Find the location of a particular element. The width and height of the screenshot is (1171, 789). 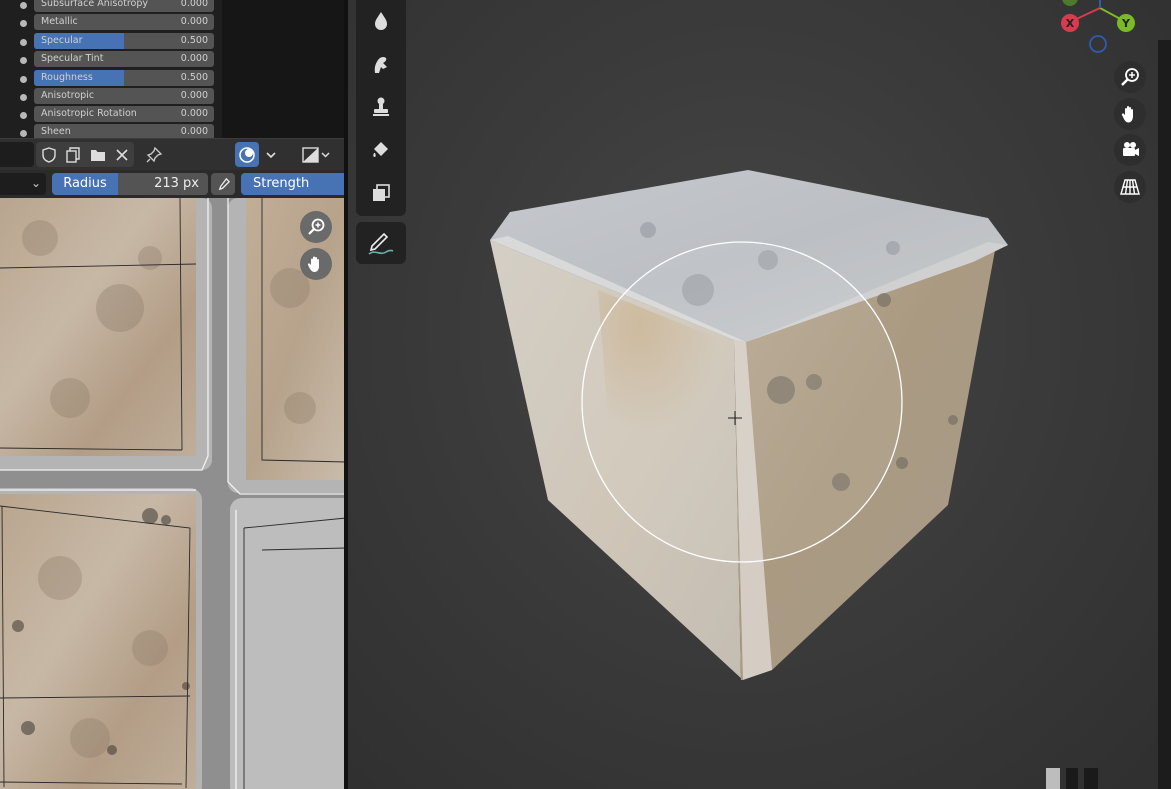

shield-icon is located at coordinates (49, 154).